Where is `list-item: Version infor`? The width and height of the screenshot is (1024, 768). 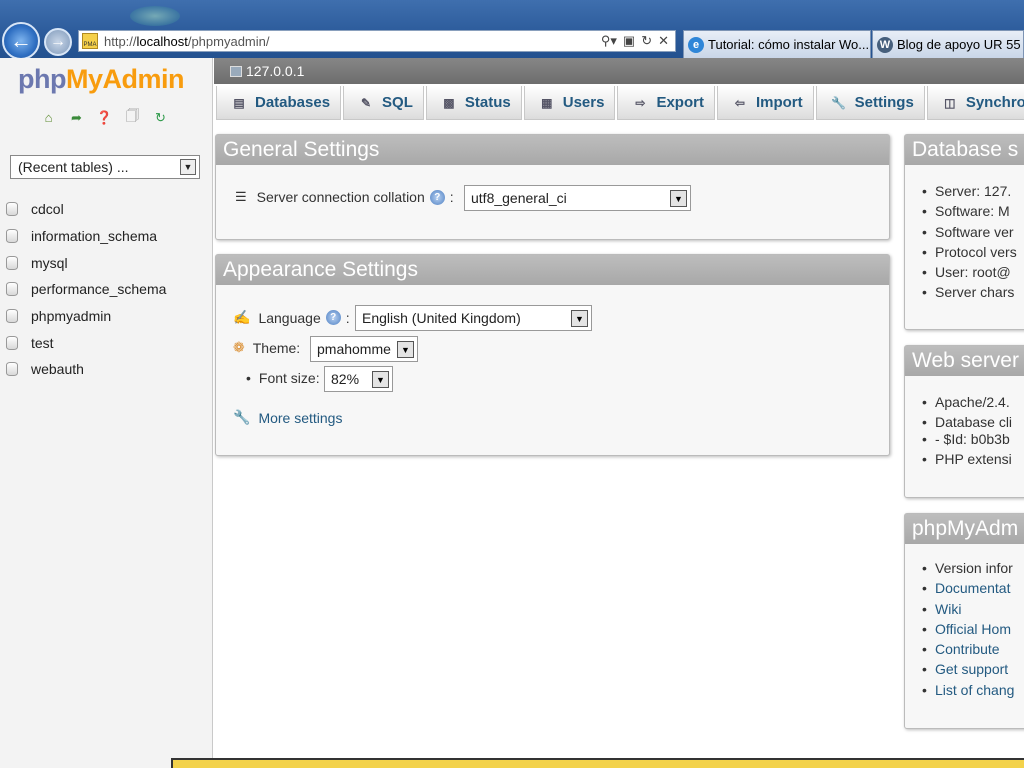
list-item: Version infor is located at coordinates (968, 570).